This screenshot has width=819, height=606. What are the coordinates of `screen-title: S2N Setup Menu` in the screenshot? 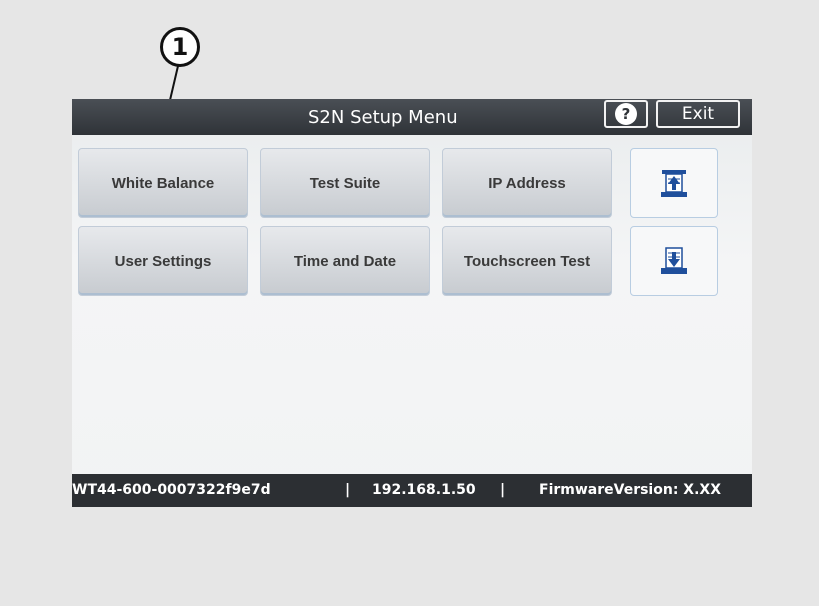 It's located at (383, 117).